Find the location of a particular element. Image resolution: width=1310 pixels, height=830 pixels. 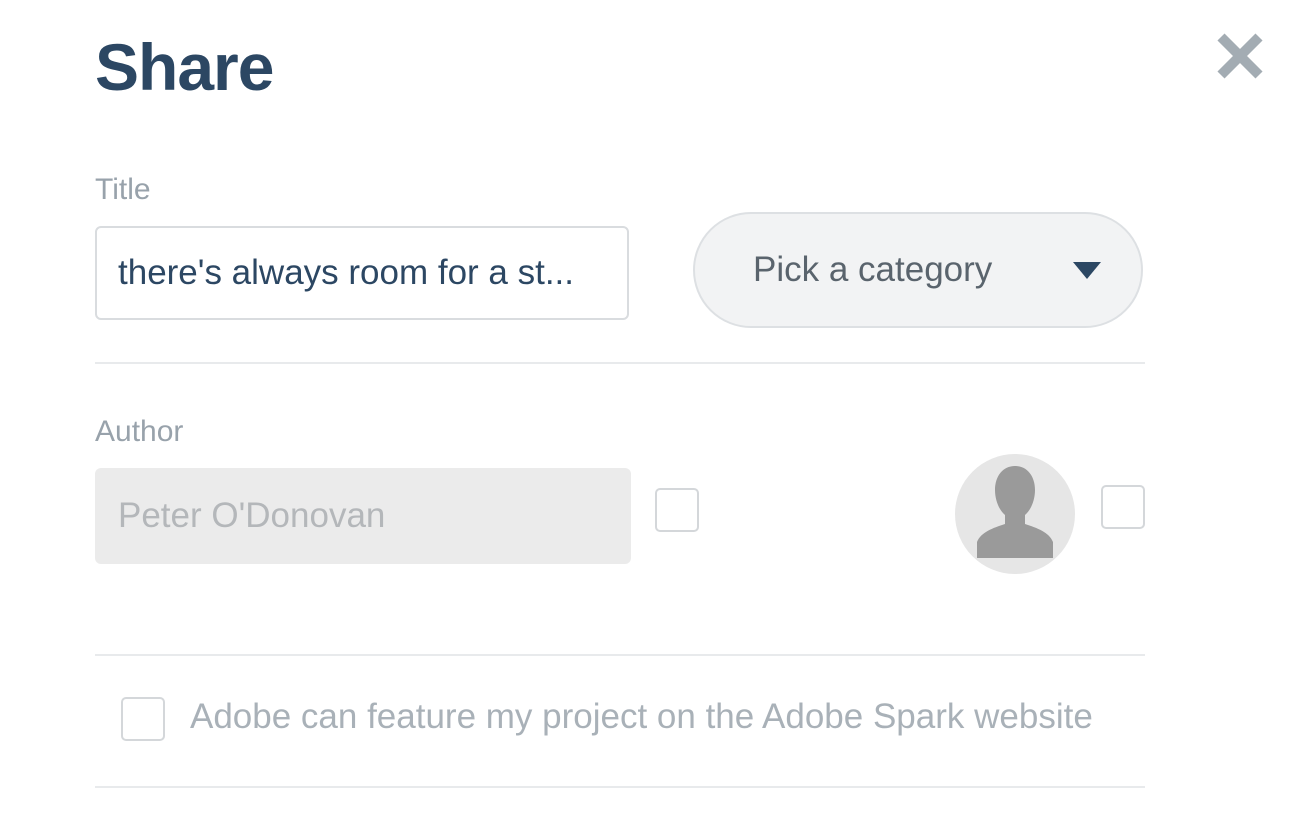

close-icon is located at coordinates (1240, 56).